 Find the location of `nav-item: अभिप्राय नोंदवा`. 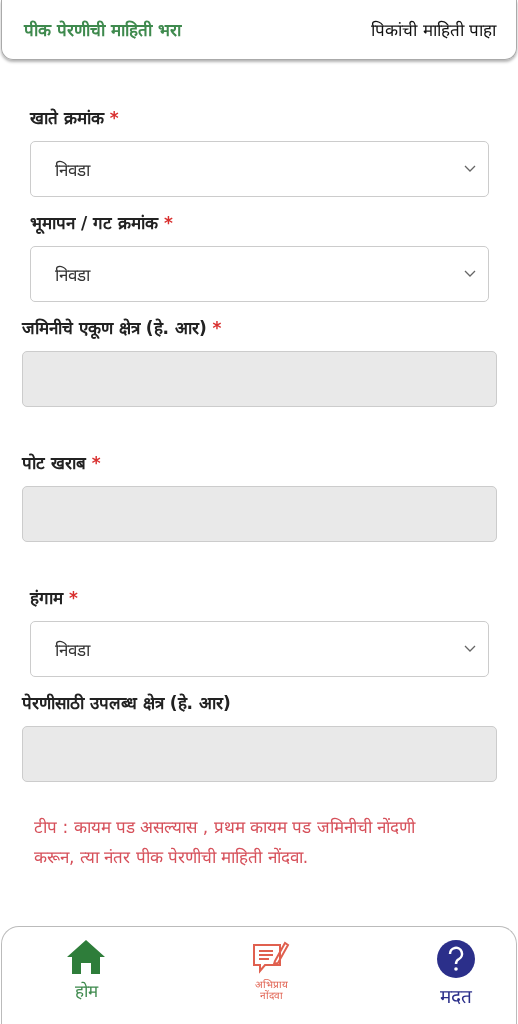

nav-item: अभिप्राय नोंदवा is located at coordinates (271, 981).